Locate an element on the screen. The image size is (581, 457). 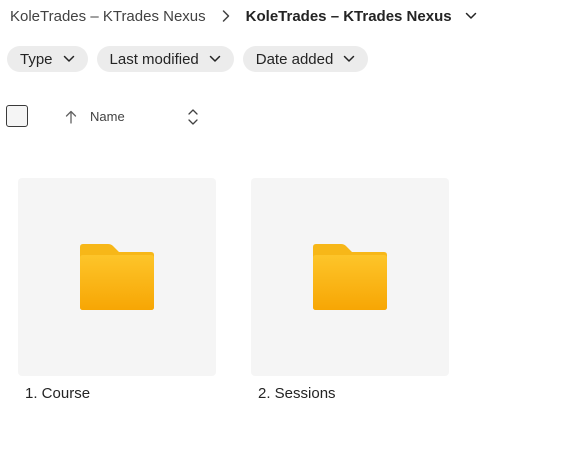
filter-date-added-button: Date added is located at coordinates (305, 59).